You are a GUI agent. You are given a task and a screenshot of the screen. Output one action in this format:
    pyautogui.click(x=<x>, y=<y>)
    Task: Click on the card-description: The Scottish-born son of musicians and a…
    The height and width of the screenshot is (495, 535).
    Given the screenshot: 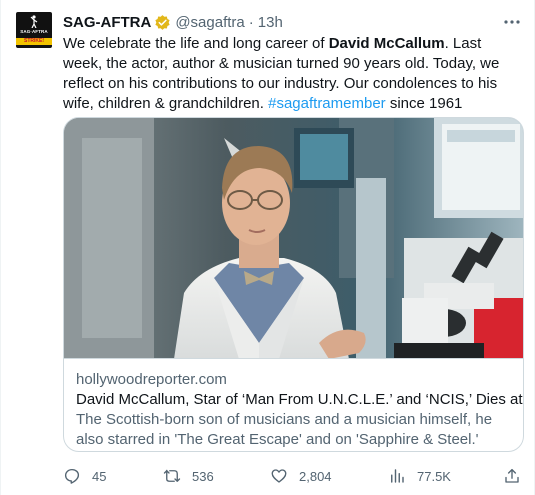 What is the action you would take?
    pyautogui.click(x=284, y=429)
    